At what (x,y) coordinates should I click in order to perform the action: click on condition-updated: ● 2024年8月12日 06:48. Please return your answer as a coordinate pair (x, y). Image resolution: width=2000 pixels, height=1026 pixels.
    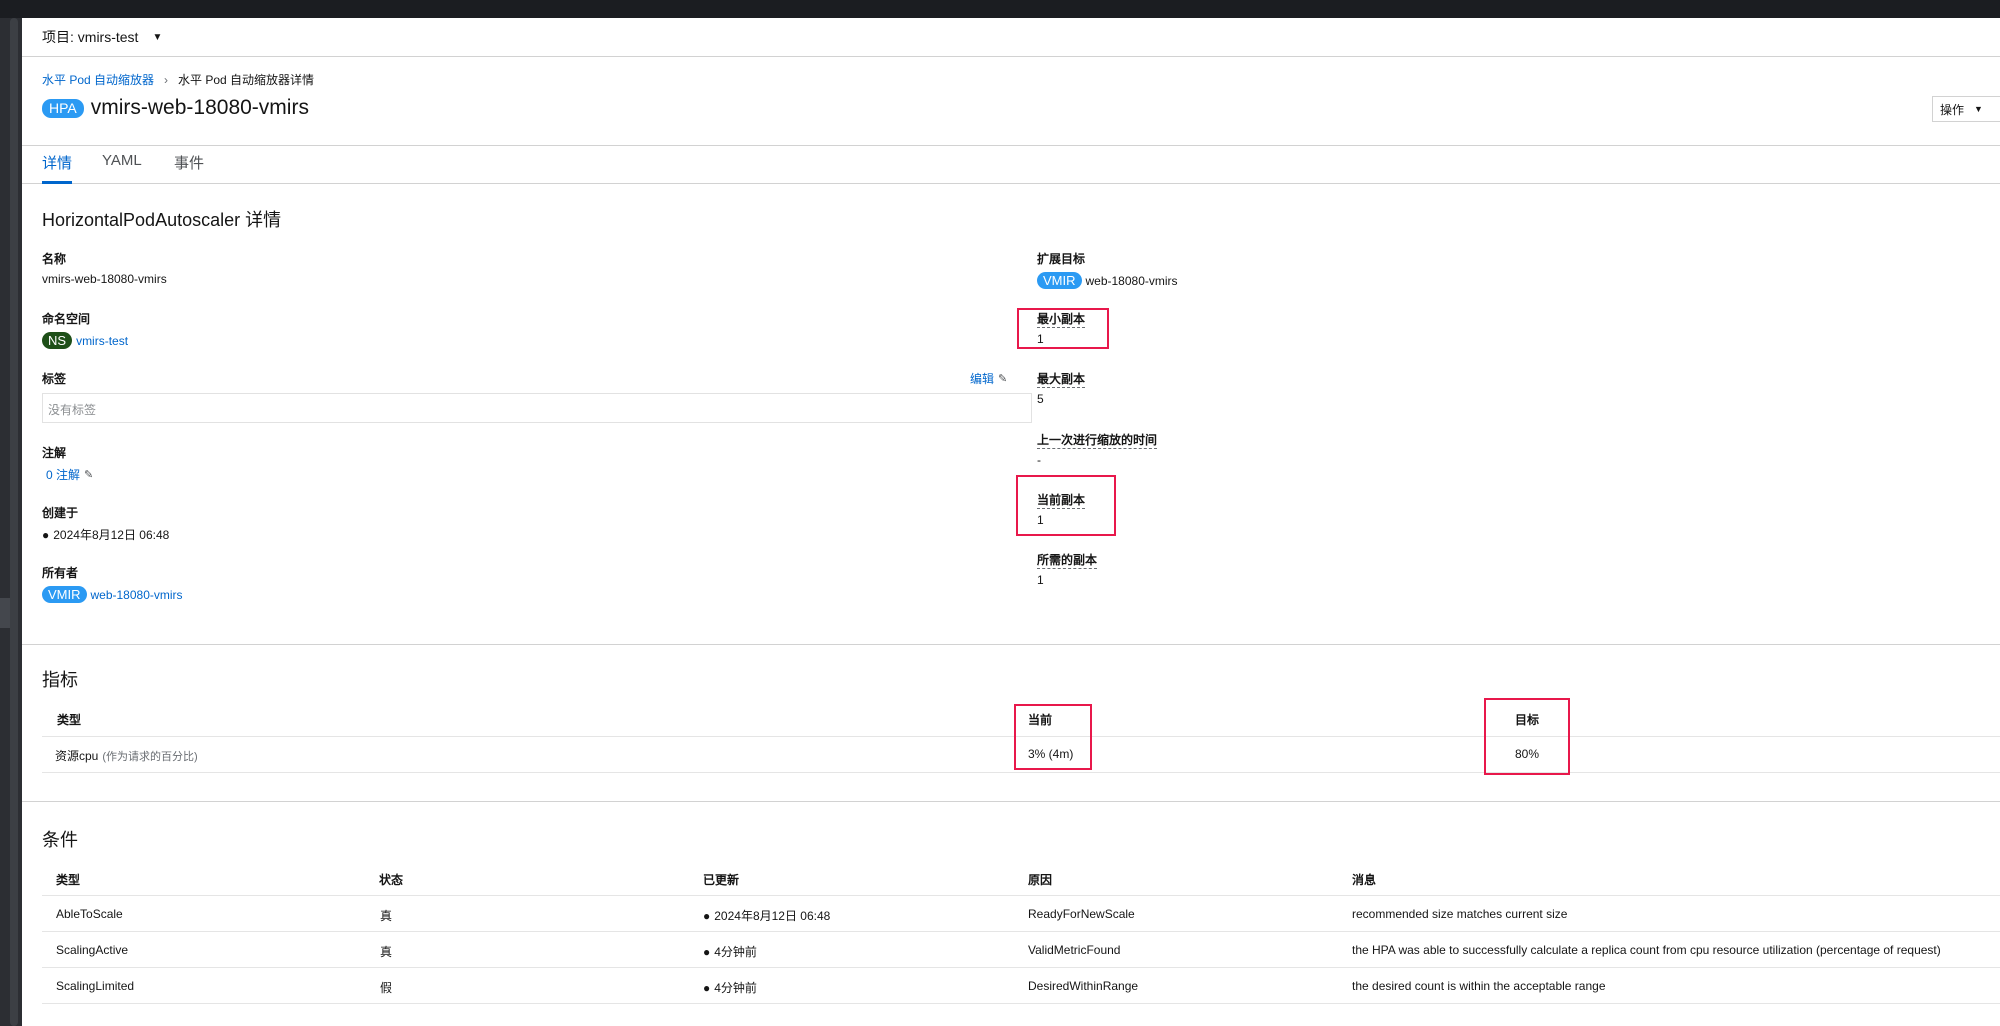
    Looking at the image, I should click on (766, 915).